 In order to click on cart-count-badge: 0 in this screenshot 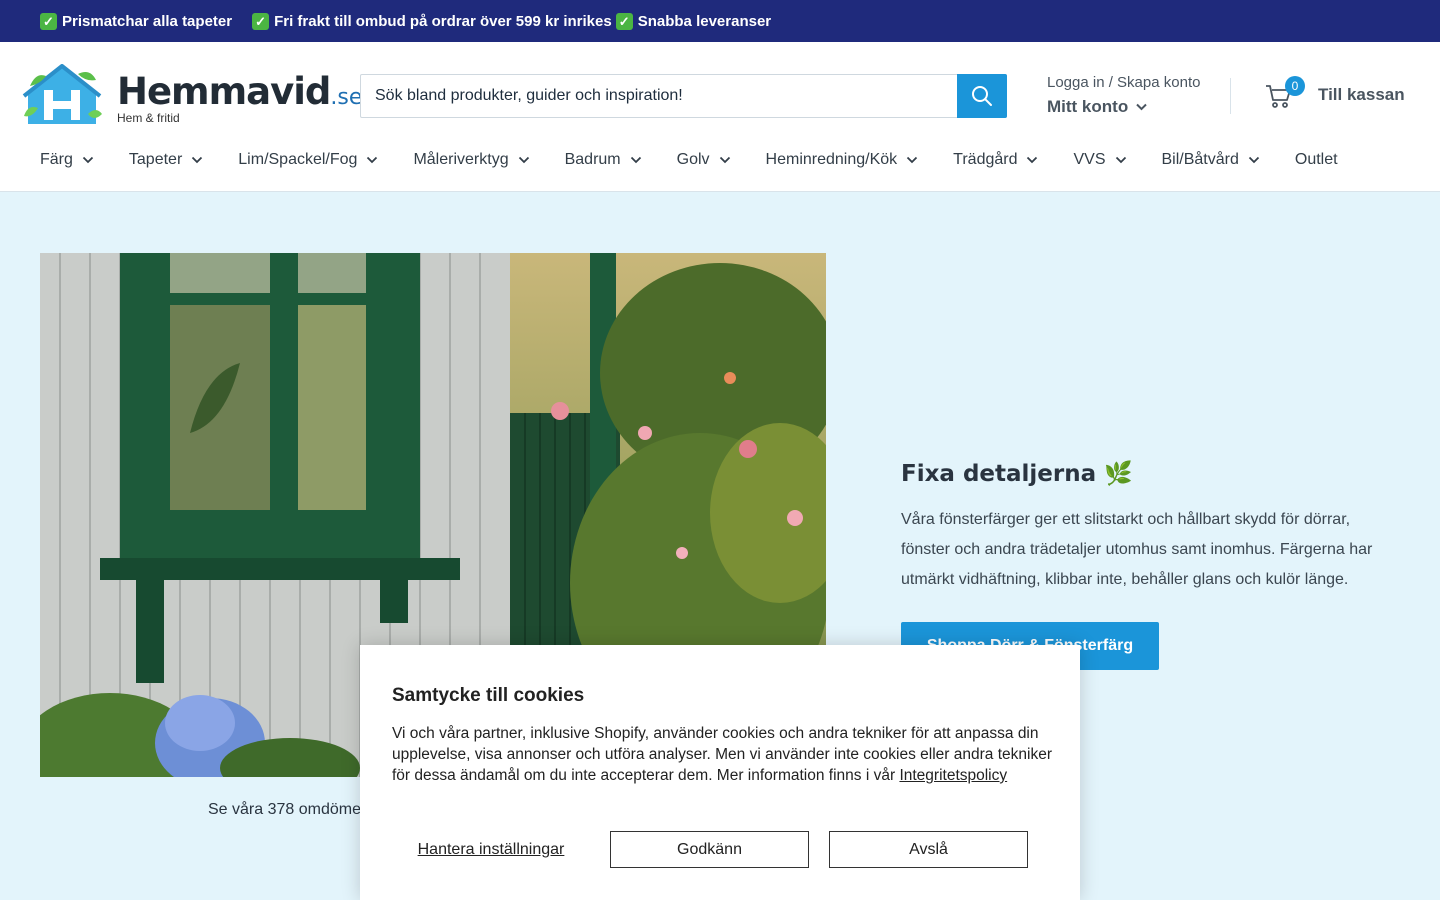, I will do `click(1295, 86)`.